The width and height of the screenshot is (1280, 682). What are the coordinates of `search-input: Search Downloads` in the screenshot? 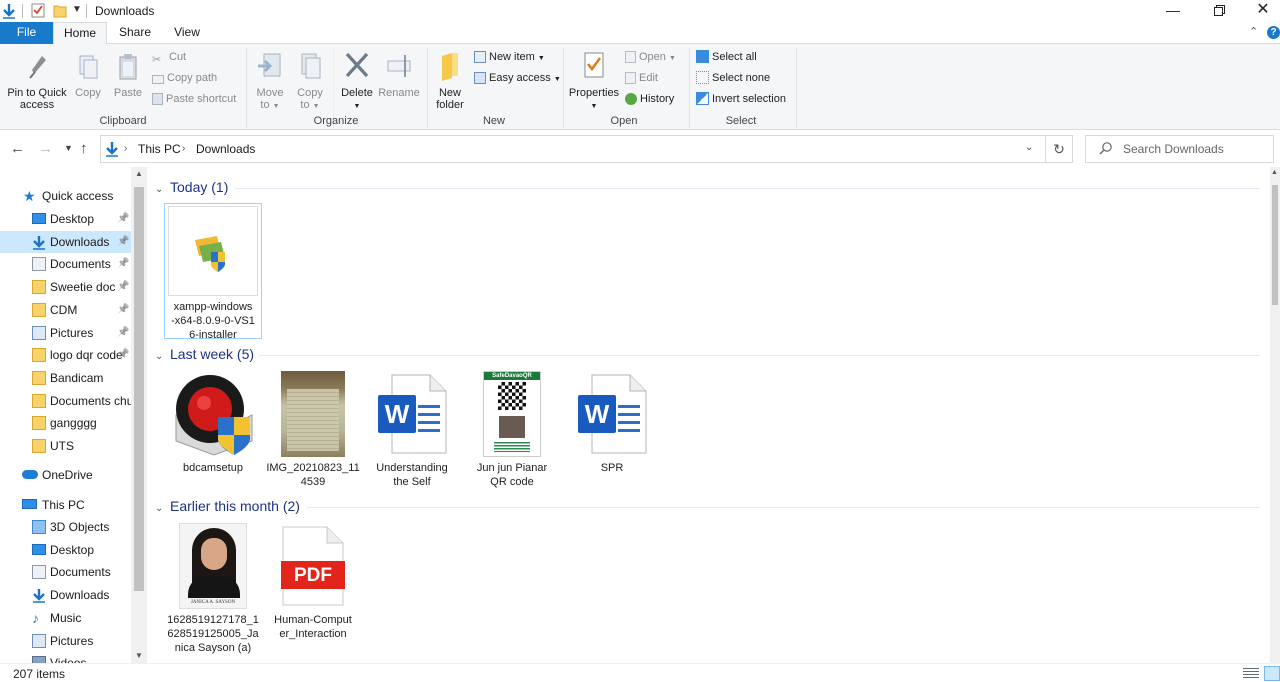 It's located at (1179, 149).